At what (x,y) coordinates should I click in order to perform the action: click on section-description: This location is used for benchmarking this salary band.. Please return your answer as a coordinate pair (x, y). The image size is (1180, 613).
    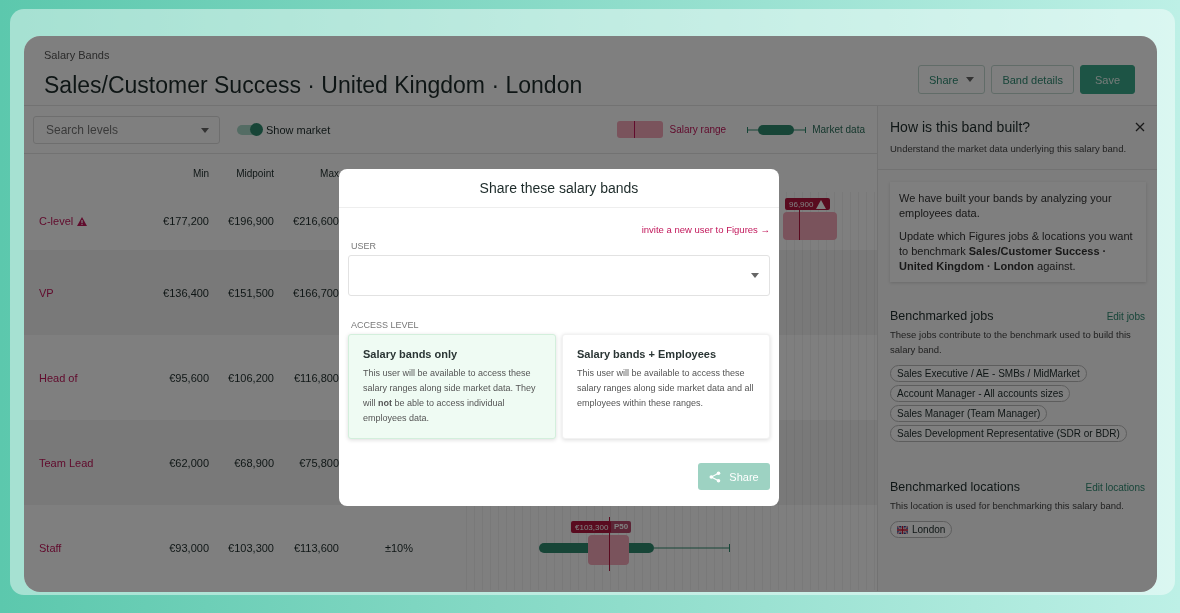
    Looking at the image, I should click on (1007, 506).